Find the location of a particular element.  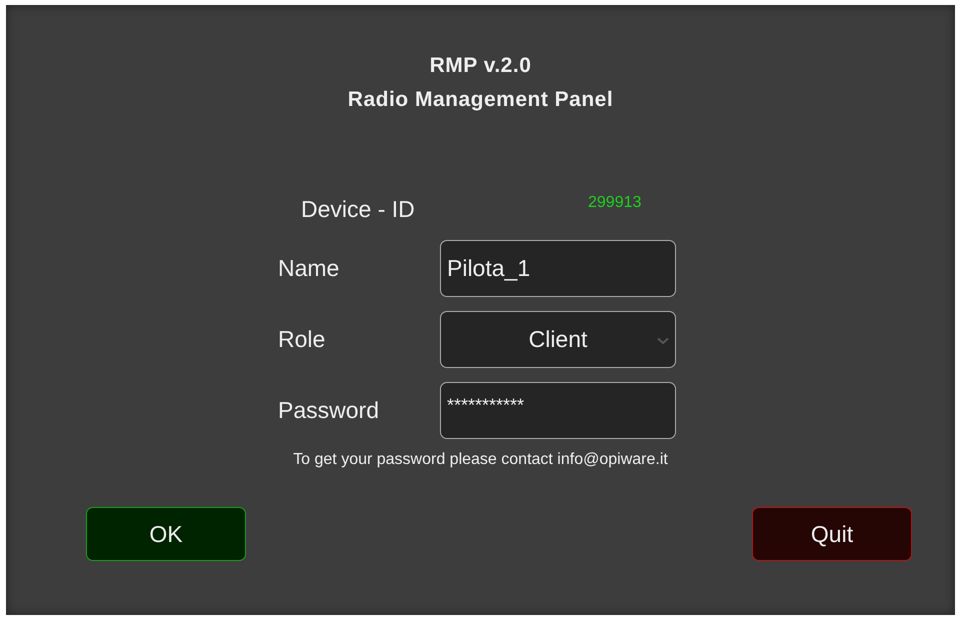

ok-button: OK is located at coordinates (166, 534).